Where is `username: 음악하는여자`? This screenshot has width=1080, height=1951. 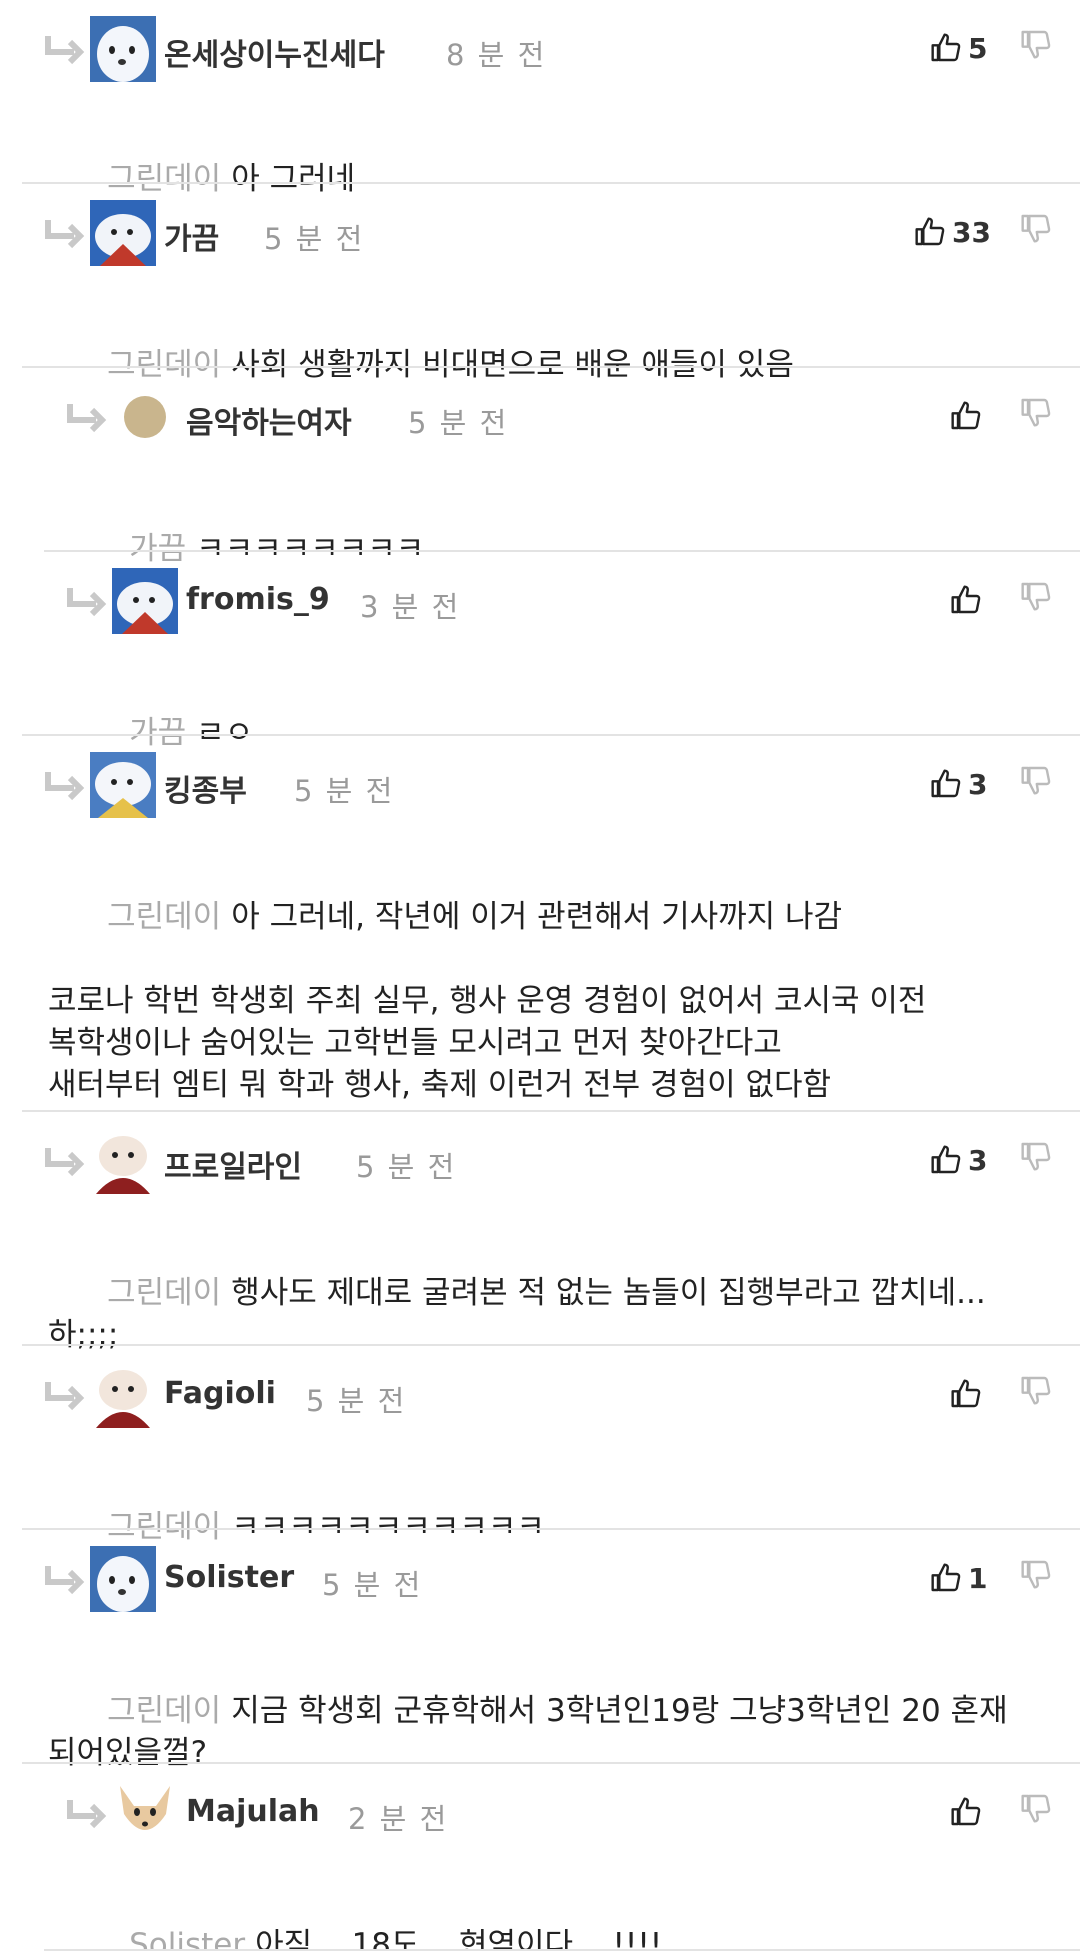
username: 음악하는여자 is located at coordinates (269, 420).